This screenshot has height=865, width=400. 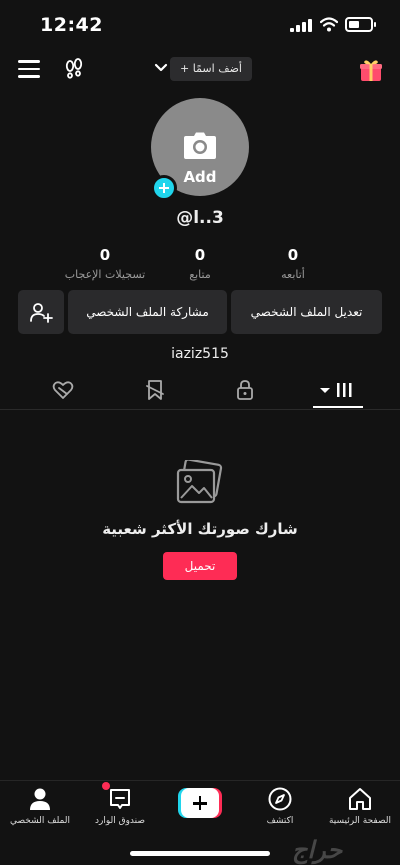 What do you see at coordinates (301, 25) in the screenshot?
I see `cellular-signal-icon` at bounding box center [301, 25].